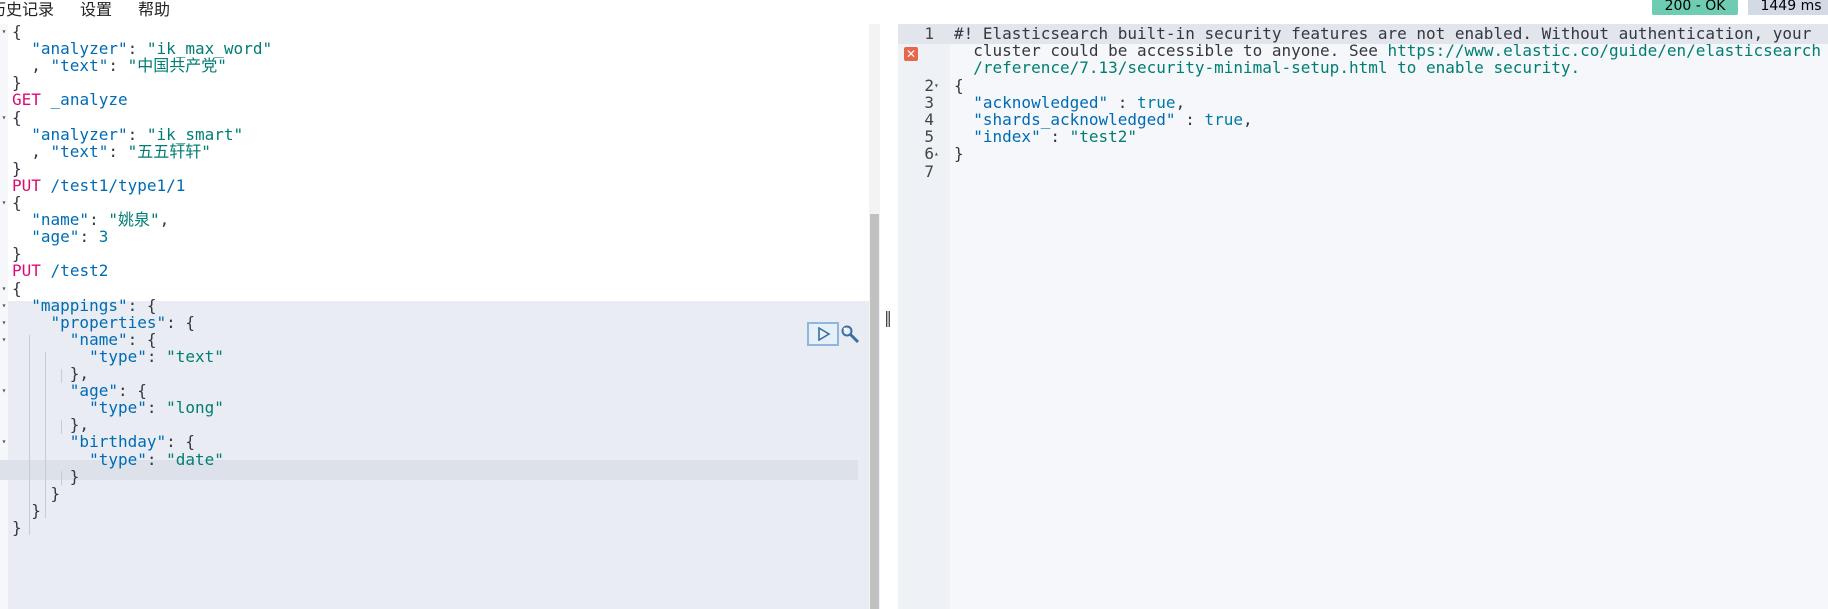 This screenshot has height=609, width=1828. I want to click on code-line: GET _analyze, so click(70, 100).